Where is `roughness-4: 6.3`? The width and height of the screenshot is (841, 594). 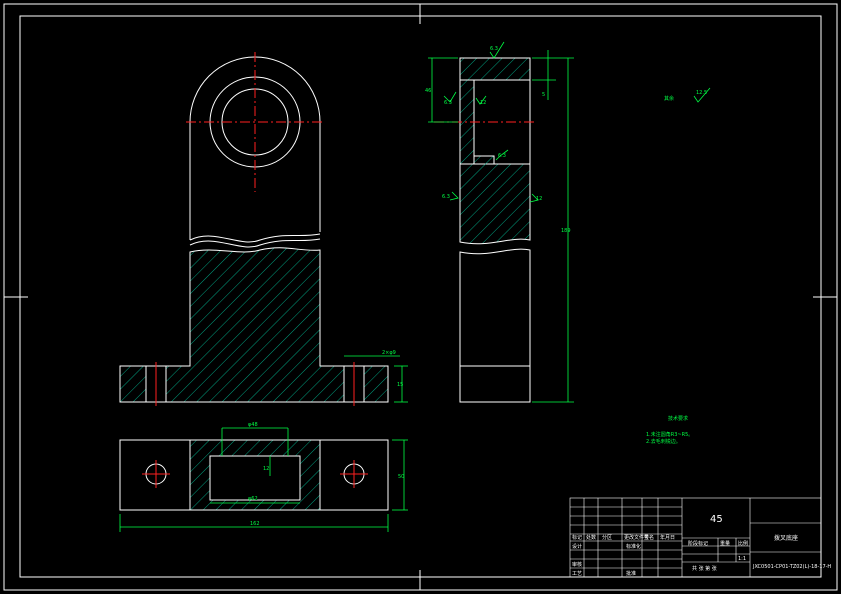 roughness-4: 6.3 is located at coordinates (502, 156).